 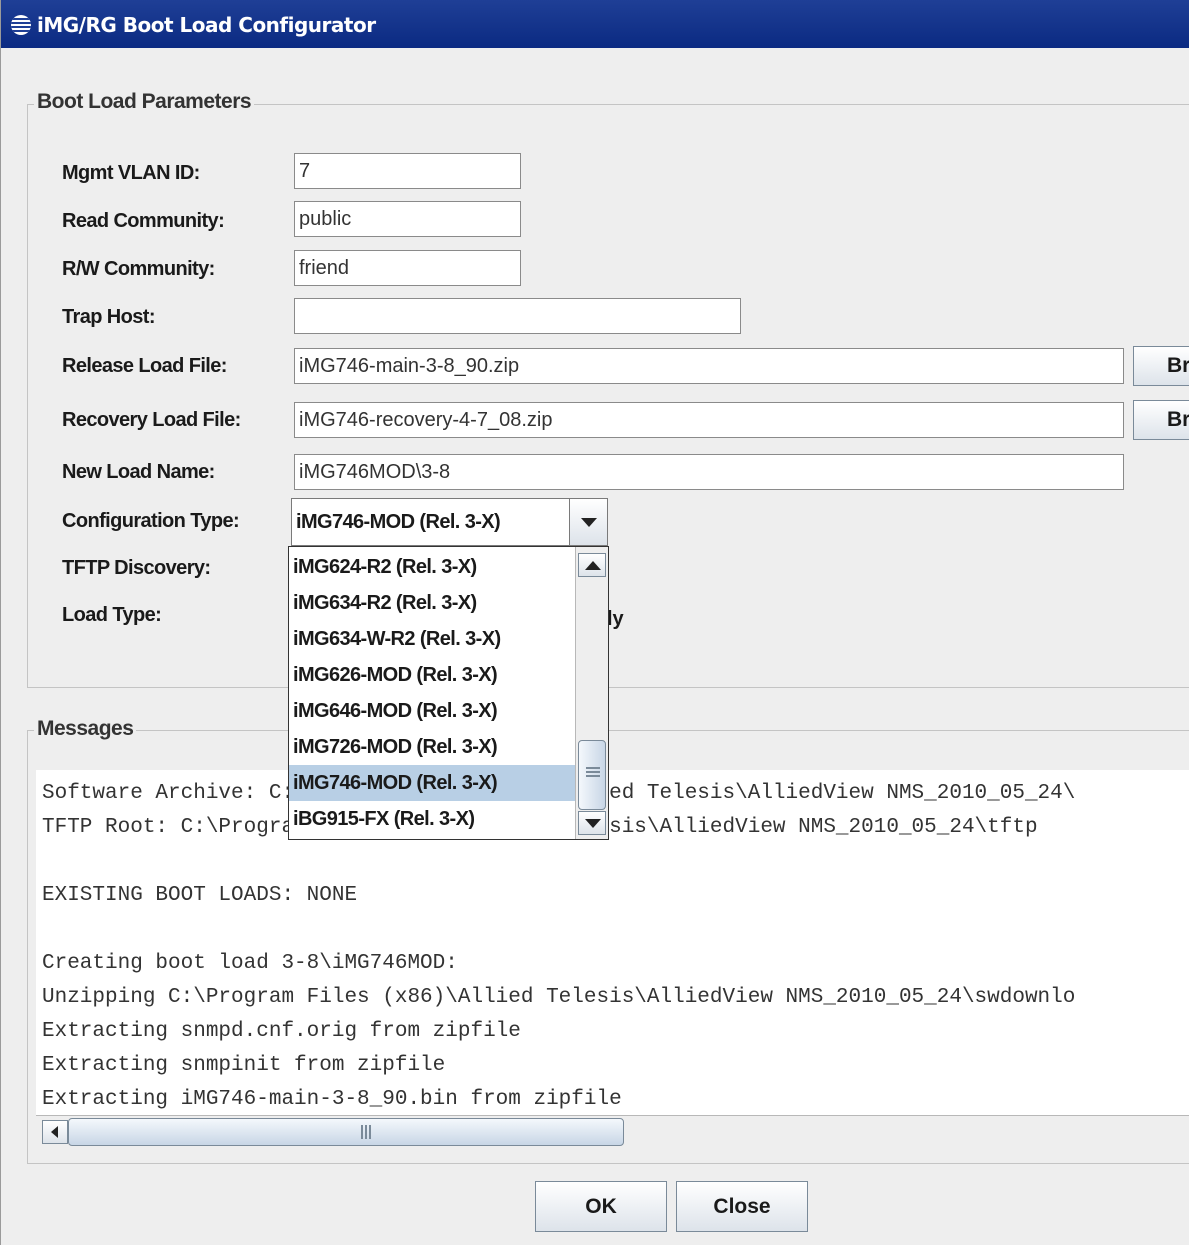 I want to click on message-line: Extracting snmpinit from zipfile, so click(x=244, y=1065).